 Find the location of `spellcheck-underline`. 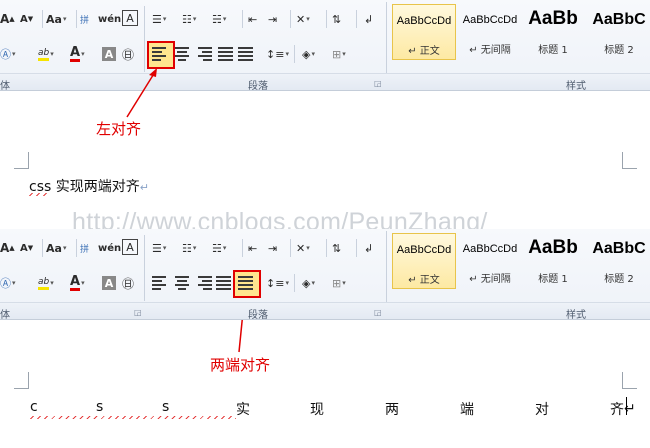

spellcheck-underline is located at coordinates (133, 417).